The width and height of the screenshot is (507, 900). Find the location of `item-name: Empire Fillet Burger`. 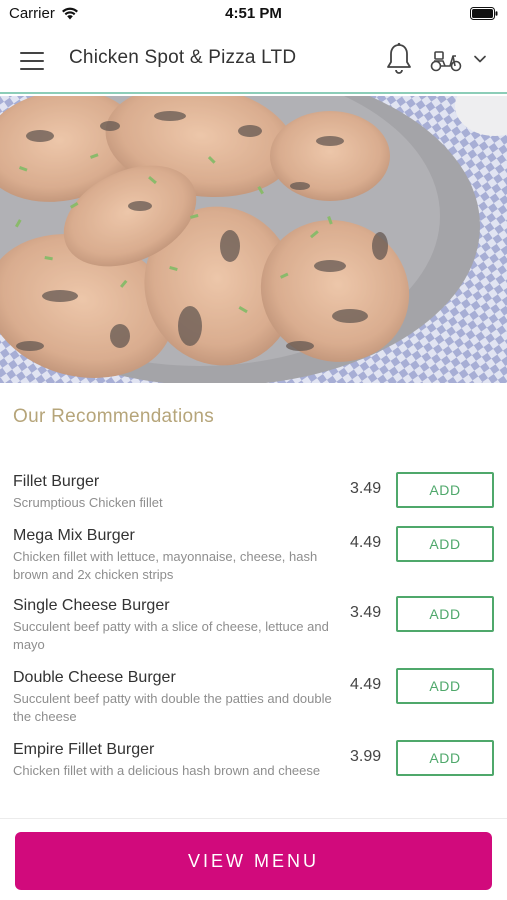

item-name: Empire Fillet Burger is located at coordinates (84, 749).